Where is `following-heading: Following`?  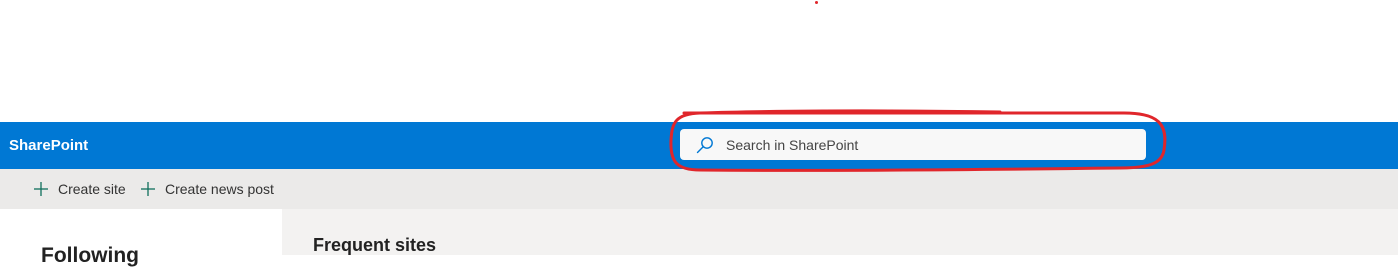 following-heading: Following is located at coordinates (90, 255).